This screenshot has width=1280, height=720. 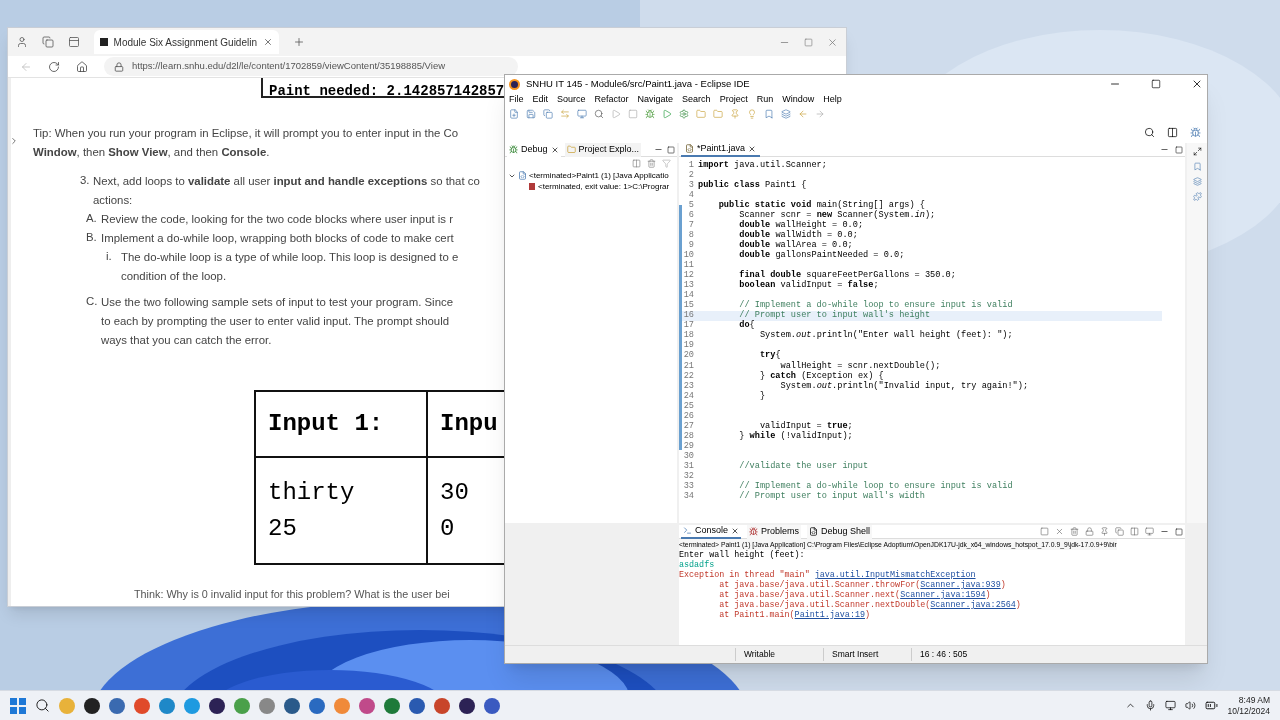 I want to click on open-folder-icon, so click(x=718, y=114).